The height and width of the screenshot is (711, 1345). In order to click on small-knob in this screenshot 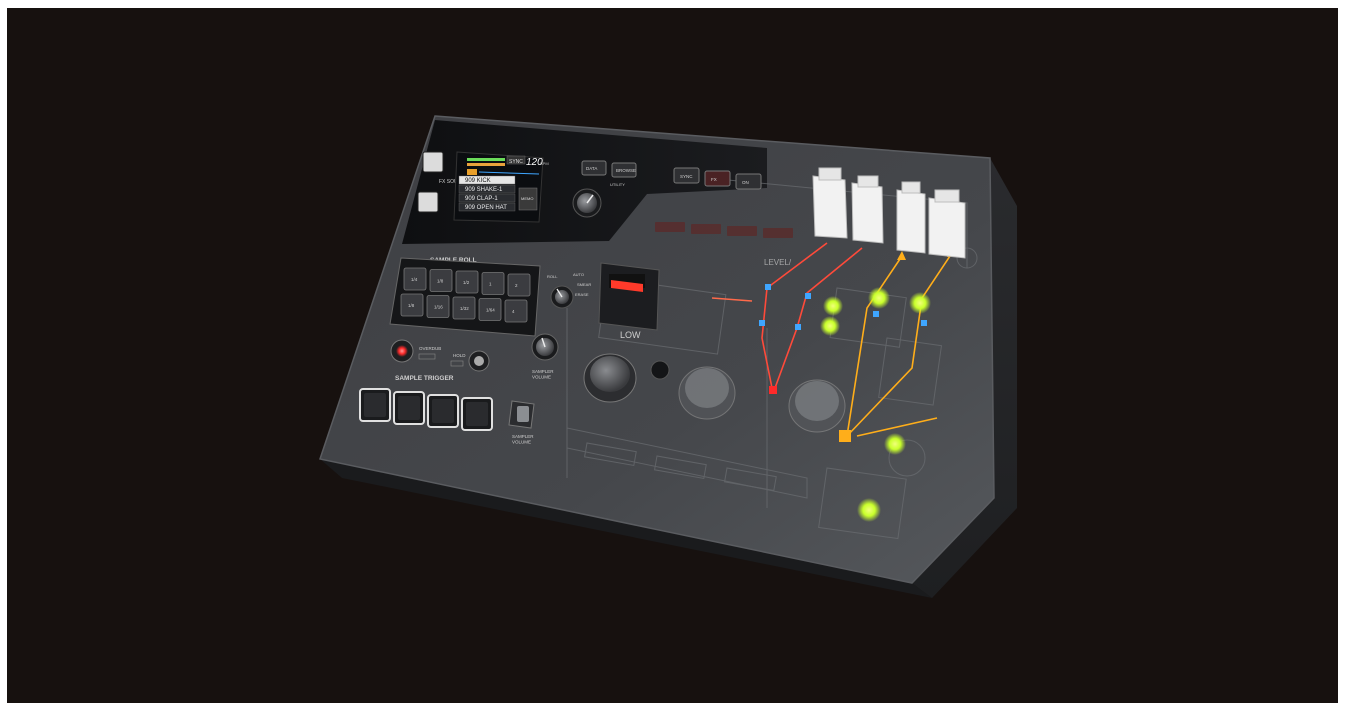, I will do `click(660, 370)`.